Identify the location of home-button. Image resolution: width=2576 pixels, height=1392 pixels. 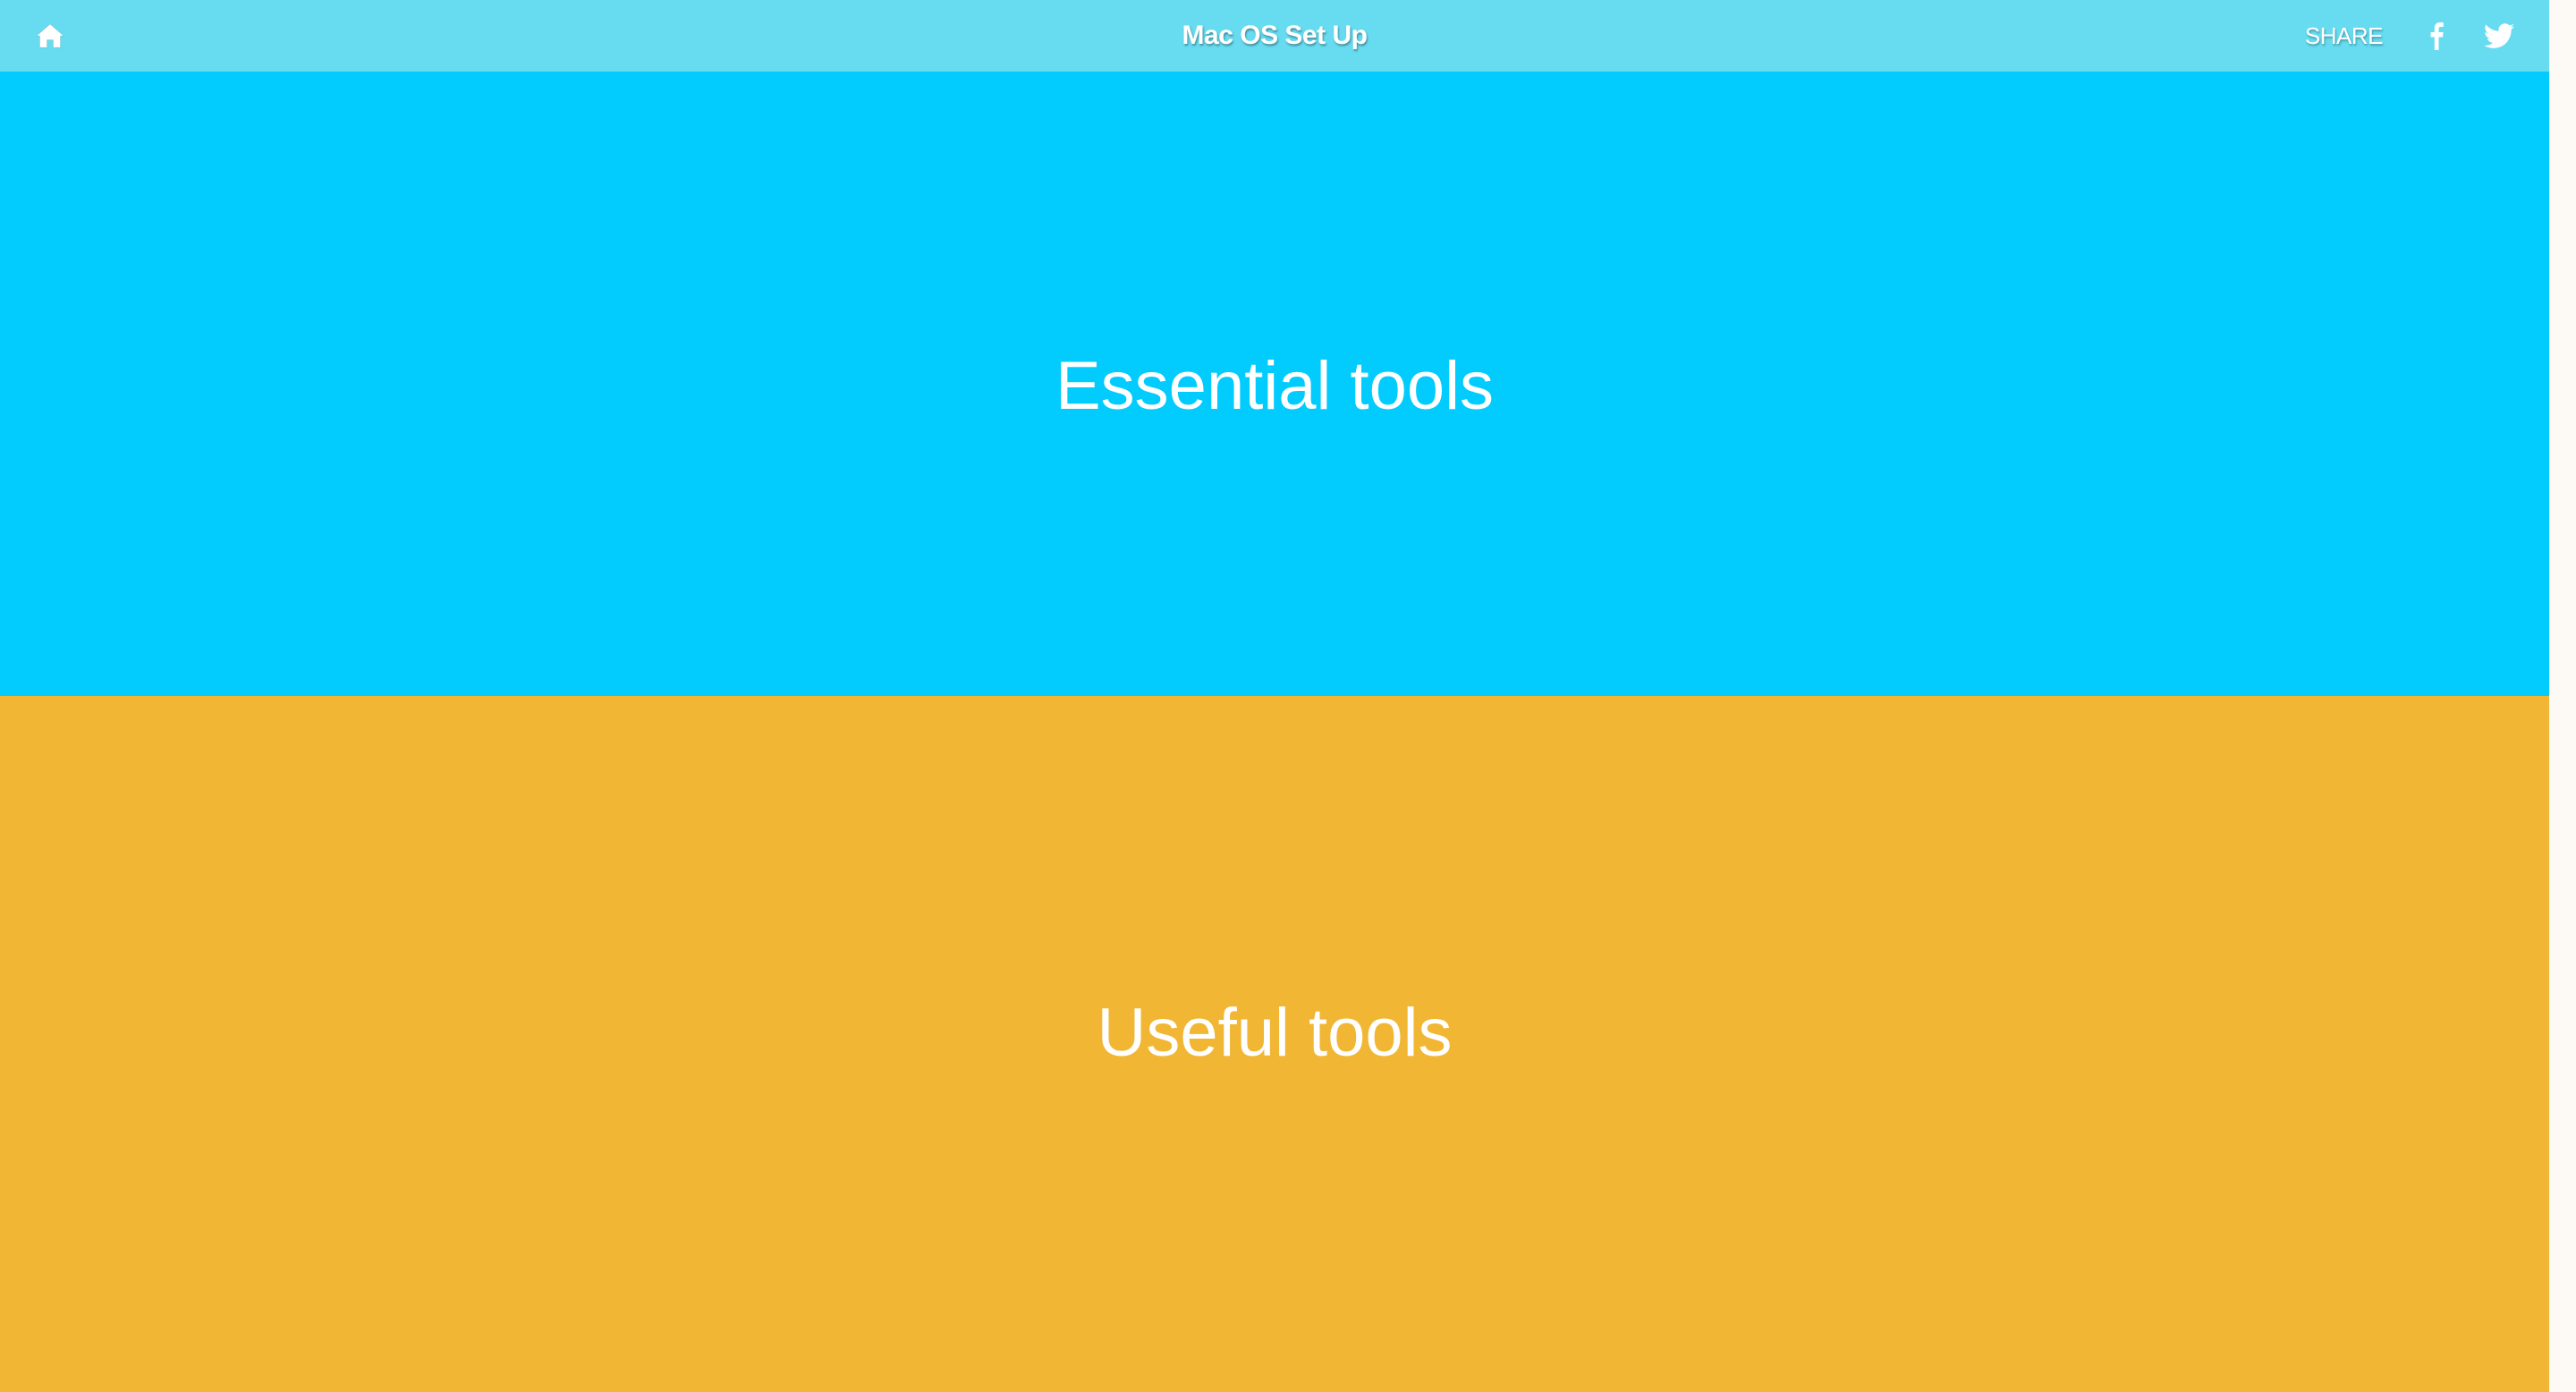
(50, 36).